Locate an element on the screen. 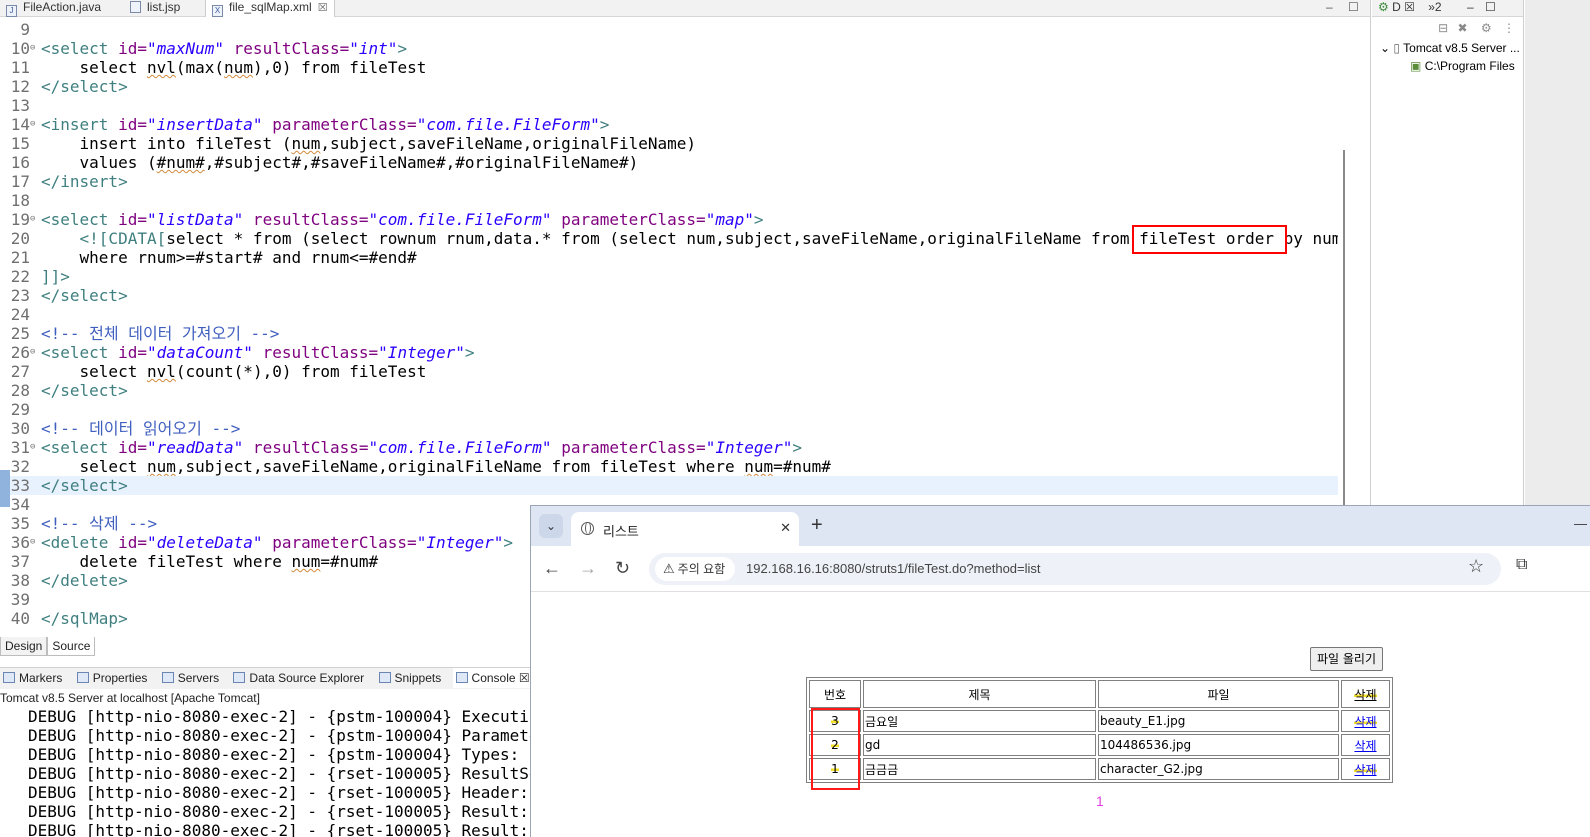 The width and height of the screenshot is (1590, 837). publish-icon: ⚙ is located at coordinates (1486, 28).